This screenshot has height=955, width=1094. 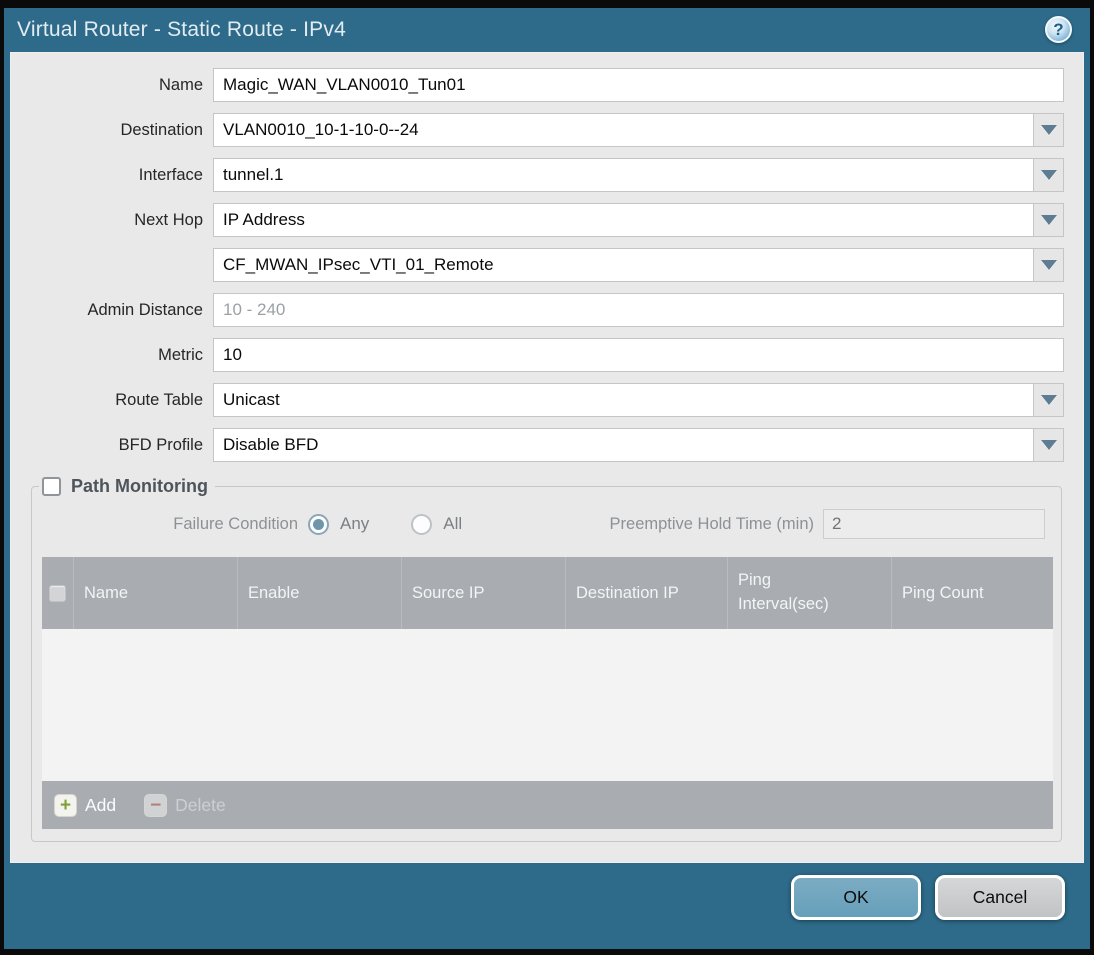 I want to click on admin-distance-label: Admin Distance, so click(x=145, y=309).